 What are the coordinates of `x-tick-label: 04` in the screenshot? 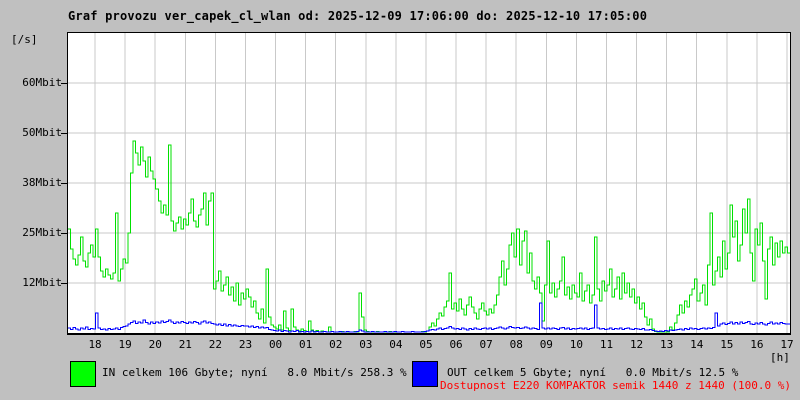 It's located at (396, 344).